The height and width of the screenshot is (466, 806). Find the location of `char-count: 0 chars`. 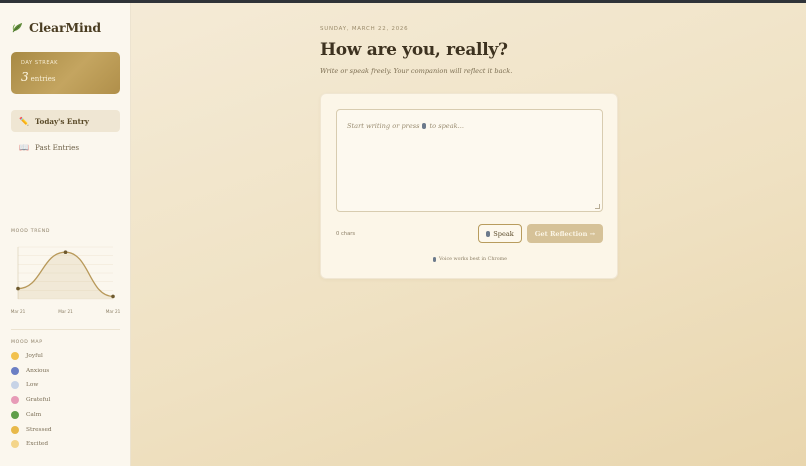

char-count: 0 chars is located at coordinates (346, 234).